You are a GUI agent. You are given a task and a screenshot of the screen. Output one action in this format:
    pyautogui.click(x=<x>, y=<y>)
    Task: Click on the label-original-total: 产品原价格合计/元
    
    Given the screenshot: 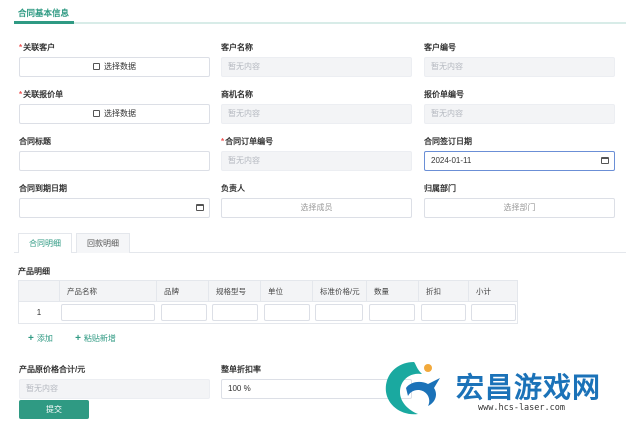 What is the action you would take?
    pyautogui.click(x=52, y=369)
    